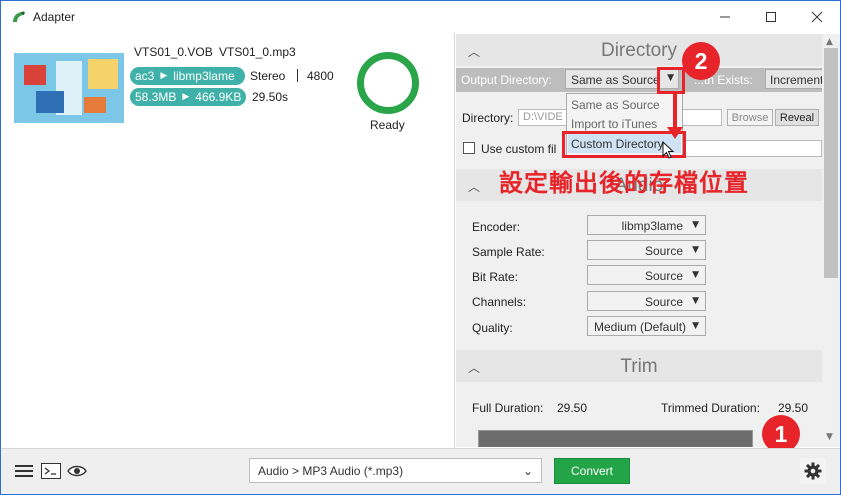 Image resolution: width=841 pixels, height=495 pixels. I want to click on minimize-button, so click(725, 17).